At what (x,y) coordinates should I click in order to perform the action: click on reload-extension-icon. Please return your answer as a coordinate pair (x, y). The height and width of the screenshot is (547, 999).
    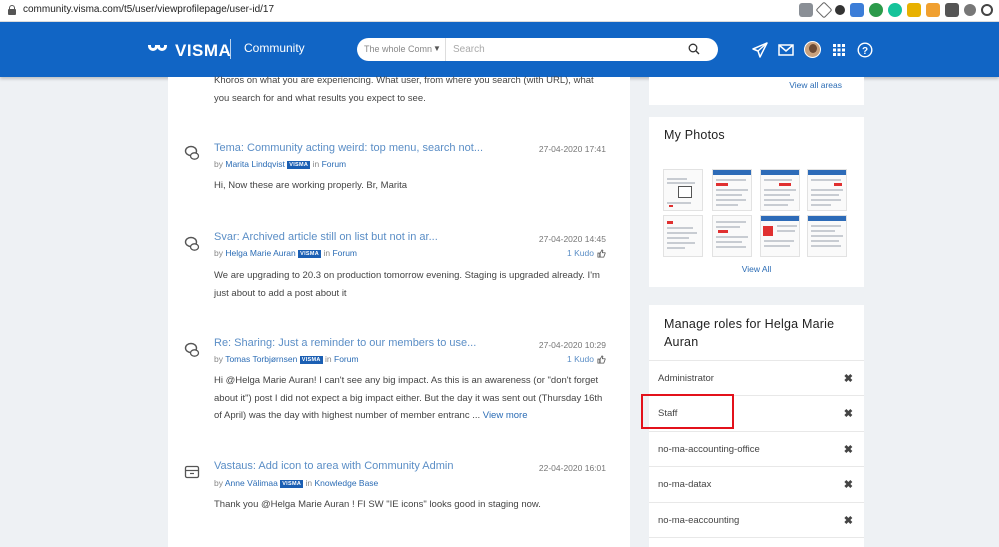
    Looking at the image, I should click on (987, 10).